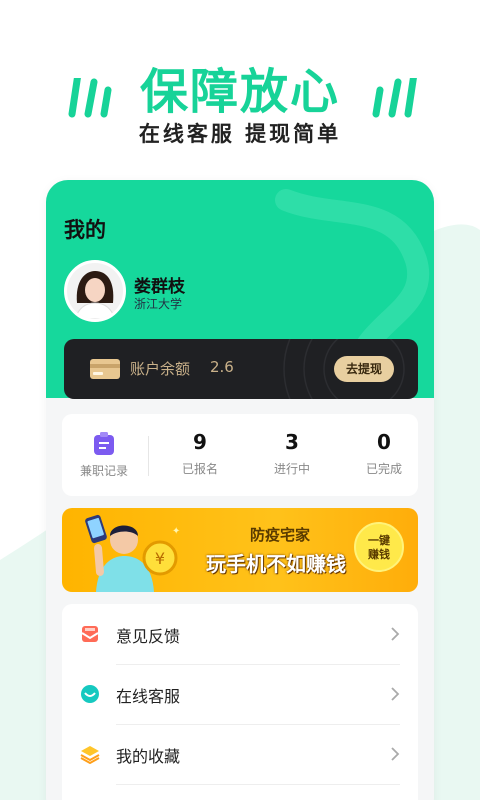 Image resolution: width=480 pixels, height=800 pixels. What do you see at coordinates (276, 564) in the screenshot?
I see `banner-title: 玩手机不如赚钱` at bounding box center [276, 564].